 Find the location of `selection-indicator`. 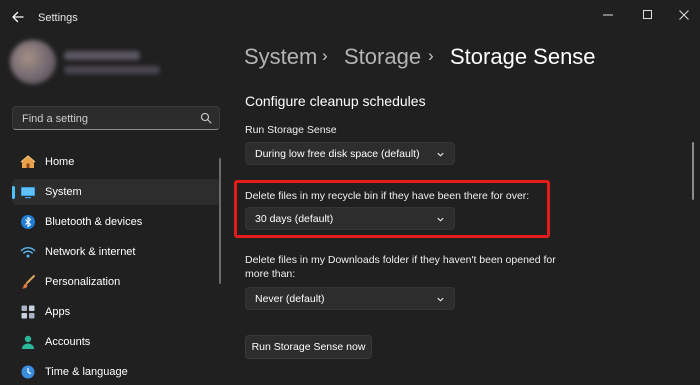

selection-indicator is located at coordinates (13, 192).